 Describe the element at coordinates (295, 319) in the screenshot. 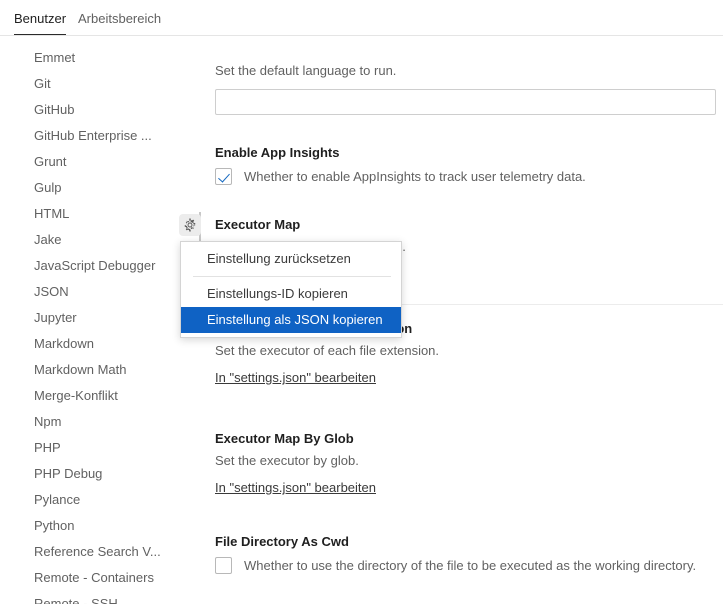

I see `context-menu-item-label: Einstellung als JSON kopieren` at that location.